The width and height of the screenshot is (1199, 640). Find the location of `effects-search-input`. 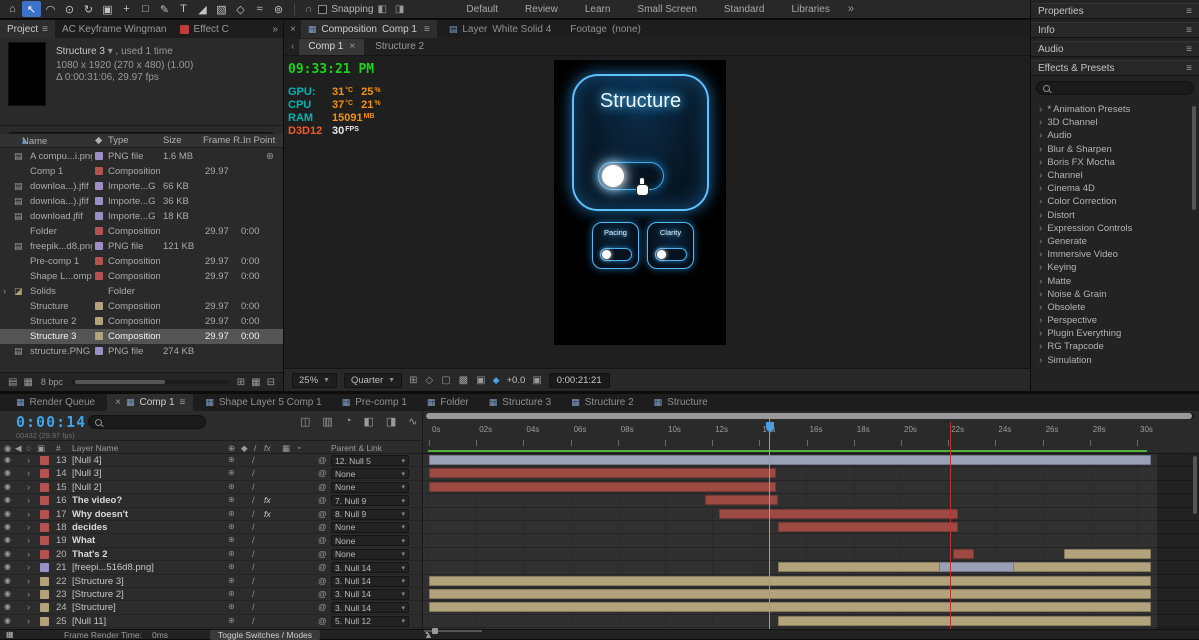

effects-search-input is located at coordinates (1115, 88).